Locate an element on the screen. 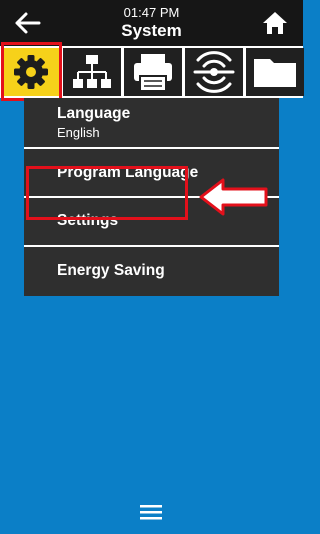  clock-time: 01:47 PM is located at coordinates (151, 12).